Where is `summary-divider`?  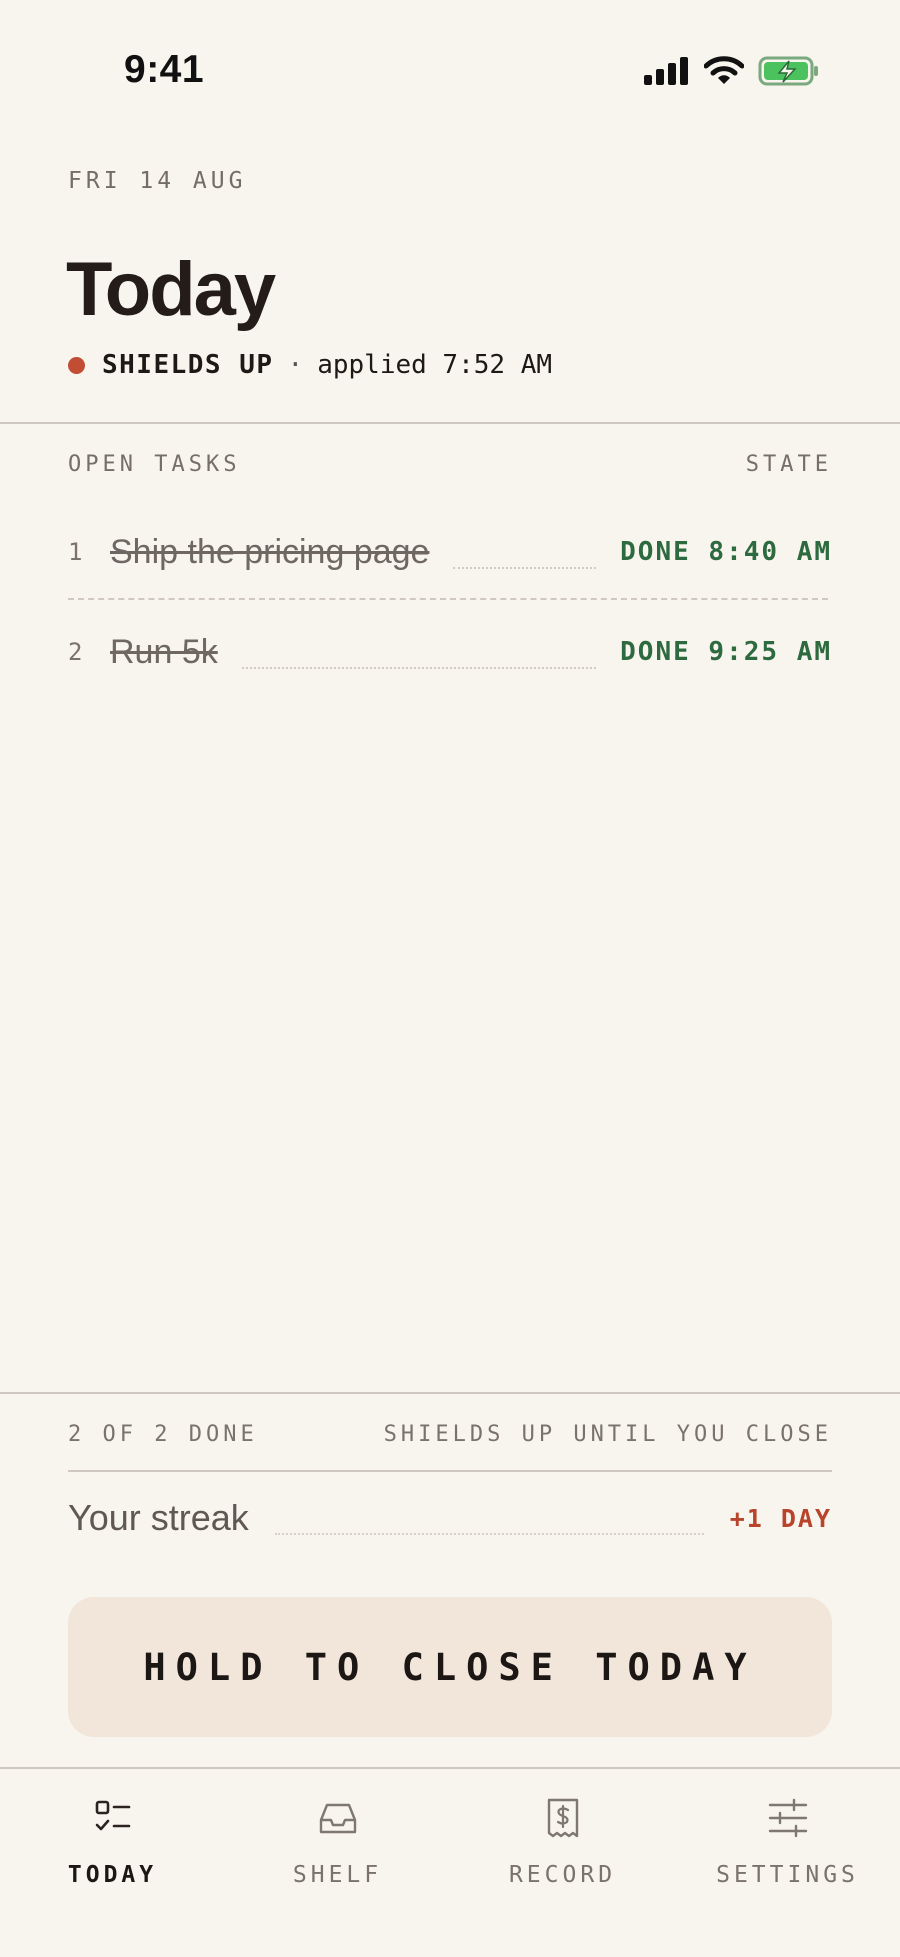 summary-divider is located at coordinates (450, 1471).